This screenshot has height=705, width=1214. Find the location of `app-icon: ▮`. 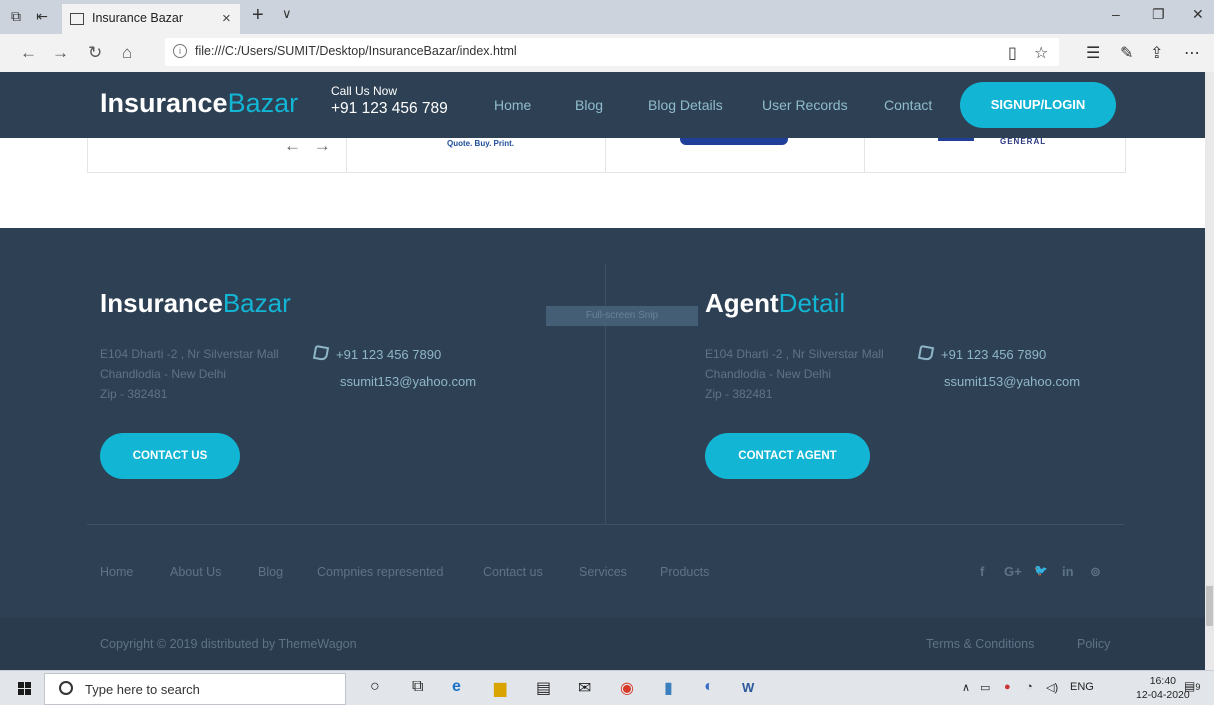

app-icon: ▮ is located at coordinates (668, 688).